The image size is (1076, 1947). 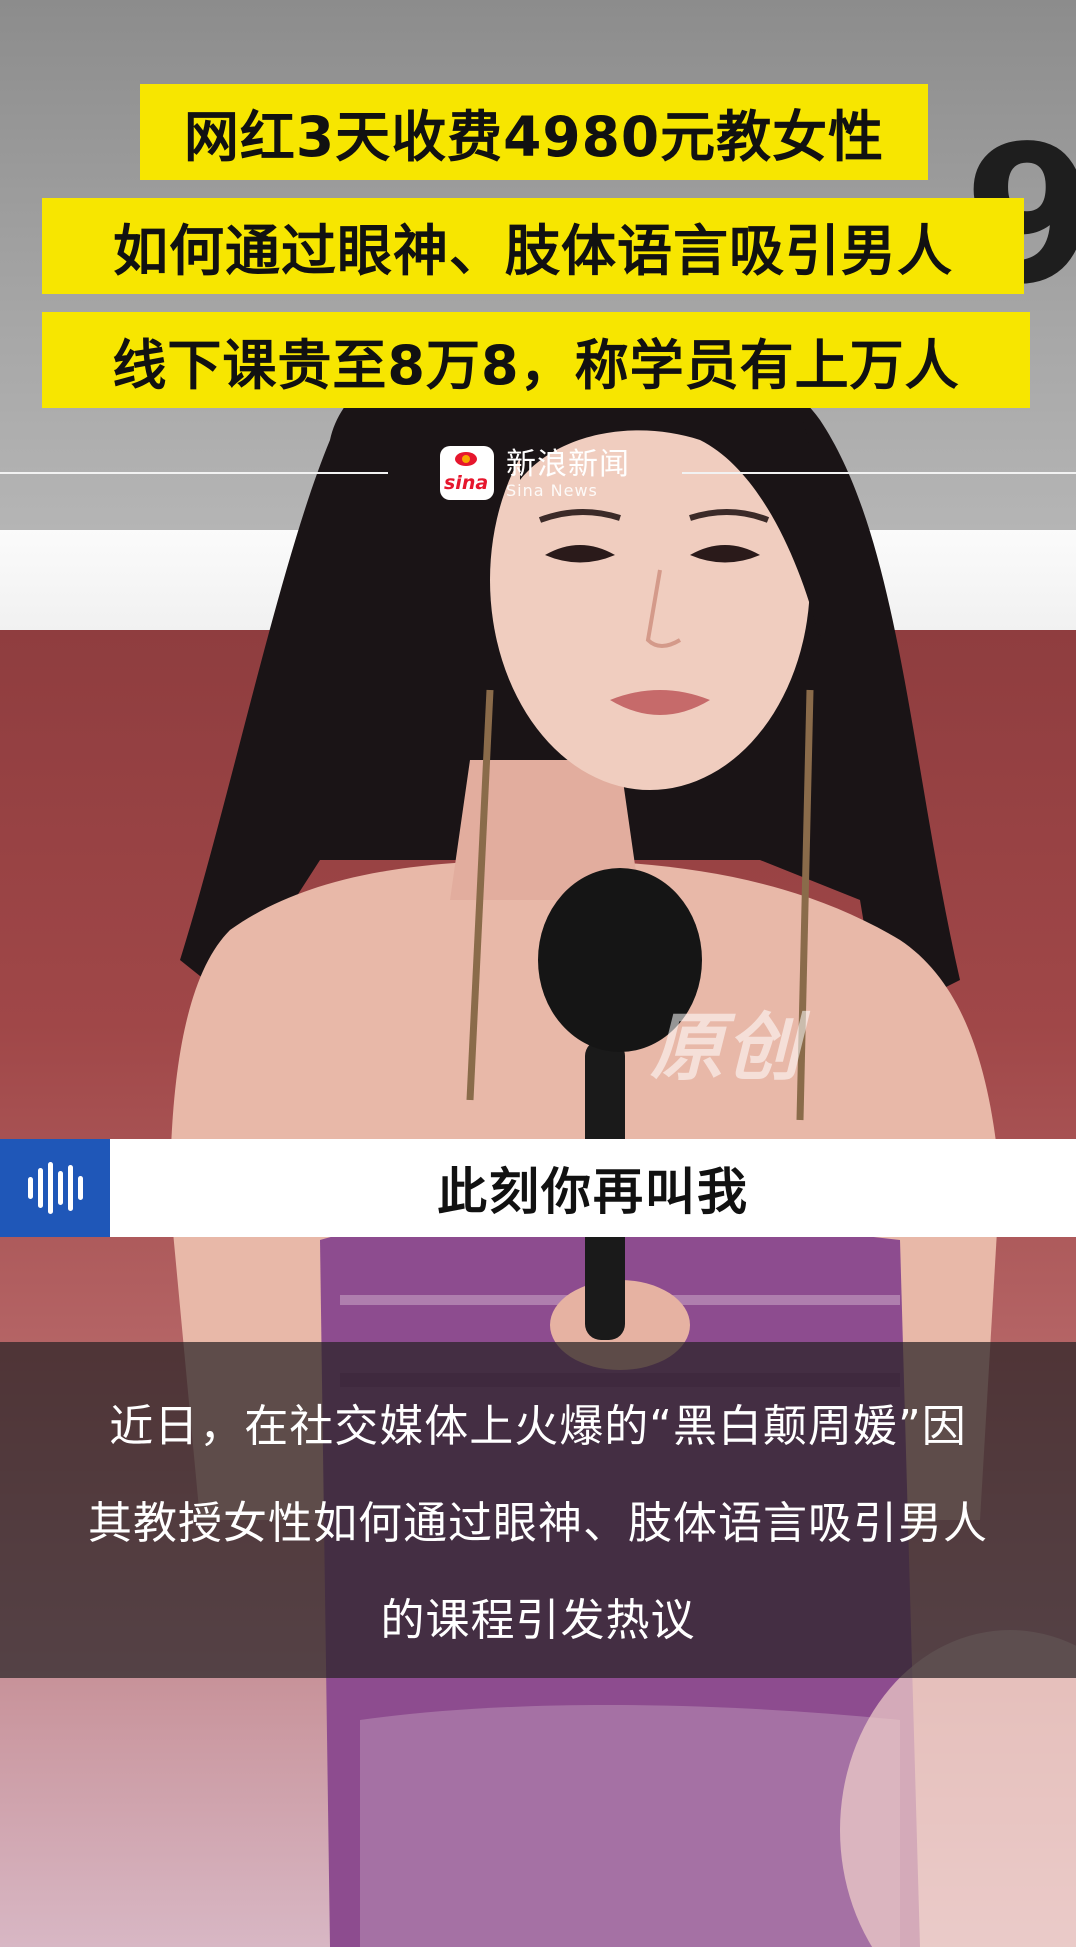 What do you see at coordinates (538, 1620) in the screenshot?
I see `caption-line-3: 的课程引发热议` at bounding box center [538, 1620].